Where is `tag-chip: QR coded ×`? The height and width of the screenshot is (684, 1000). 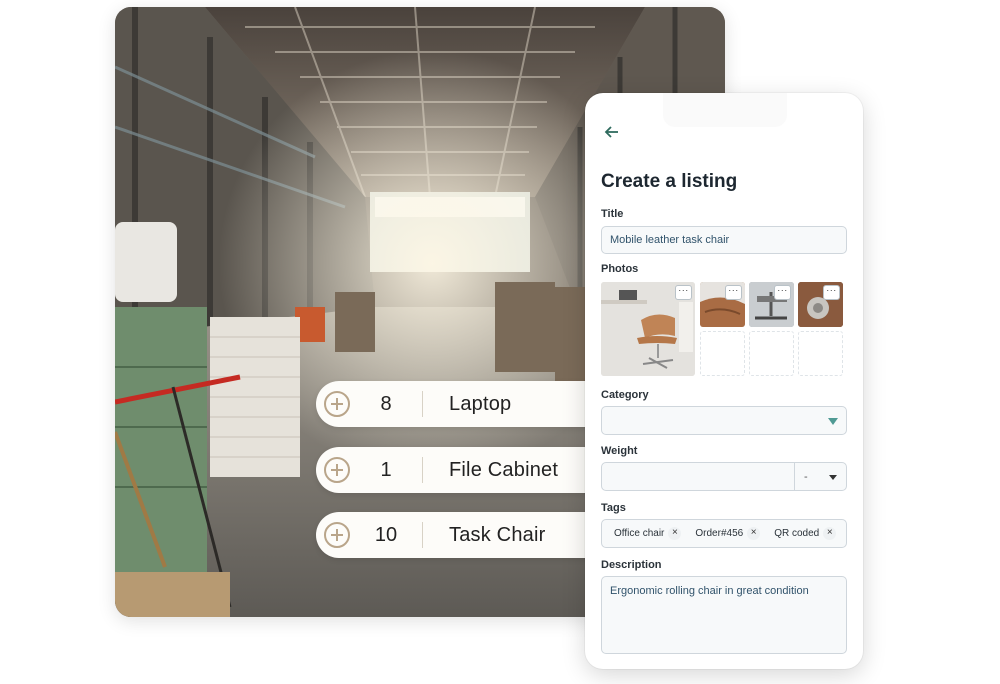 tag-chip: QR coded × is located at coordinates (802, 533).